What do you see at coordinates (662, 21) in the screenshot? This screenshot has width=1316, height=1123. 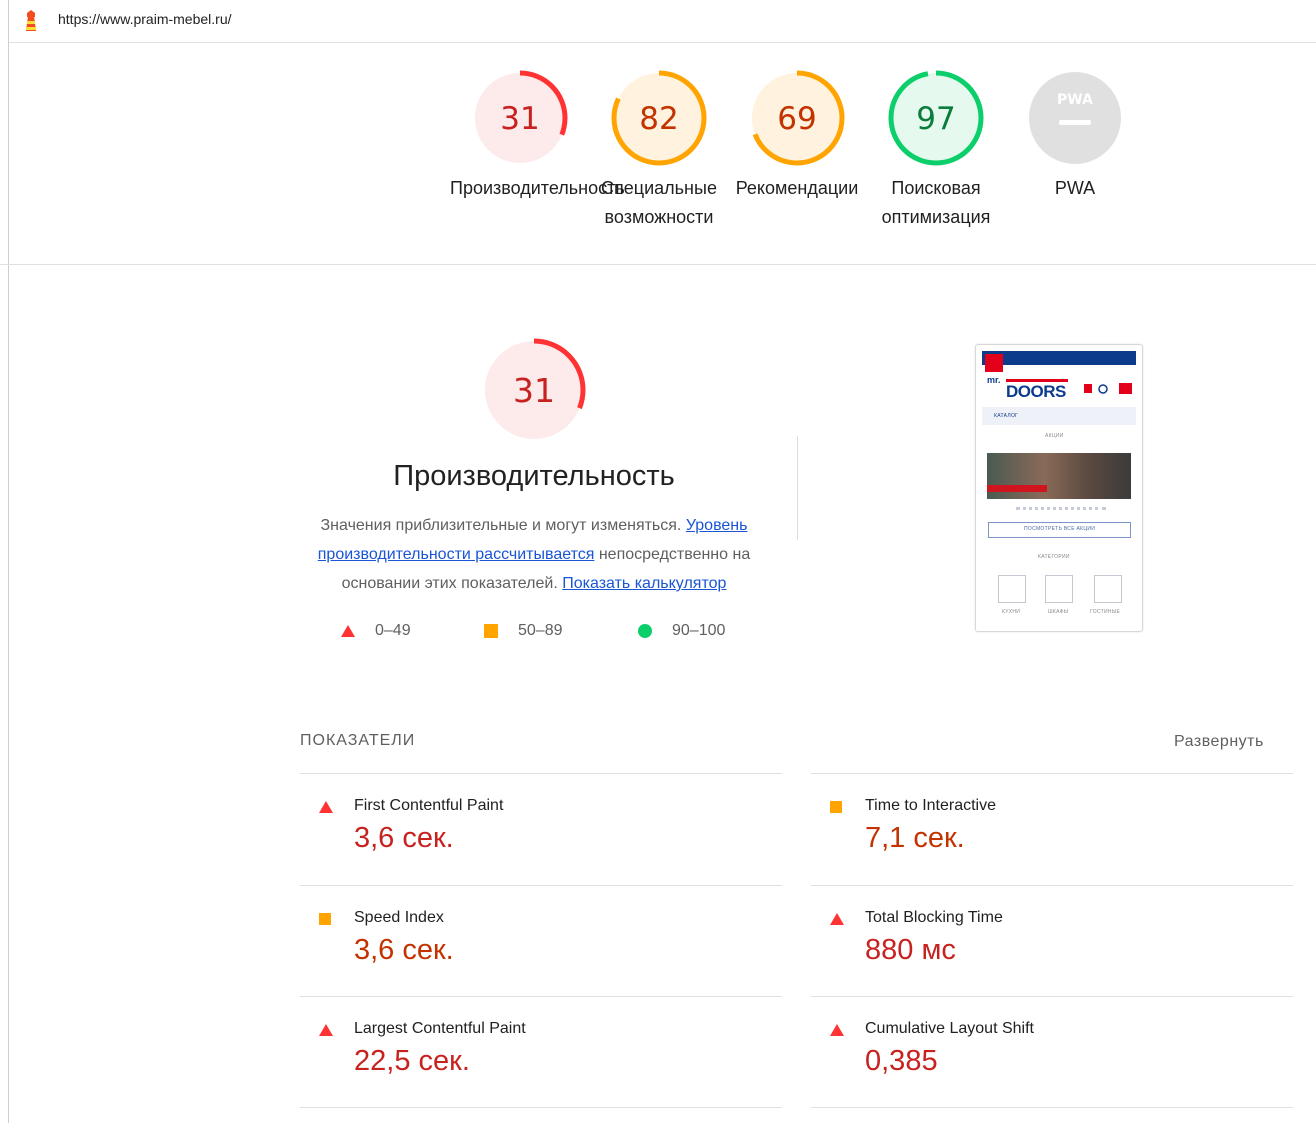 I see `url-bar: https://www.praim-mebel.ru/` at bounding box center [662, 21].